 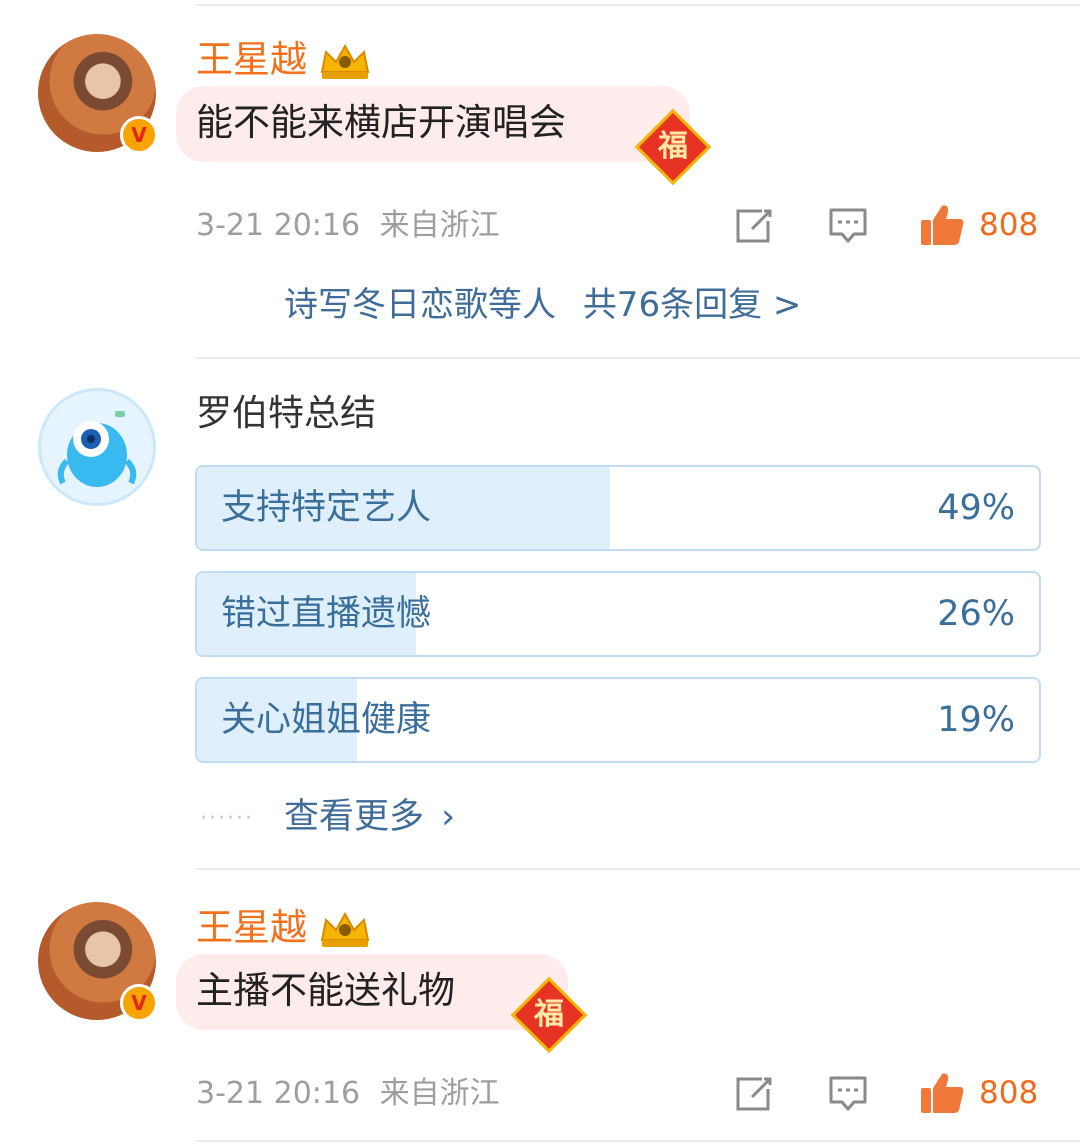 I want to click on divider-bottom, so click(x=637, y=1141).